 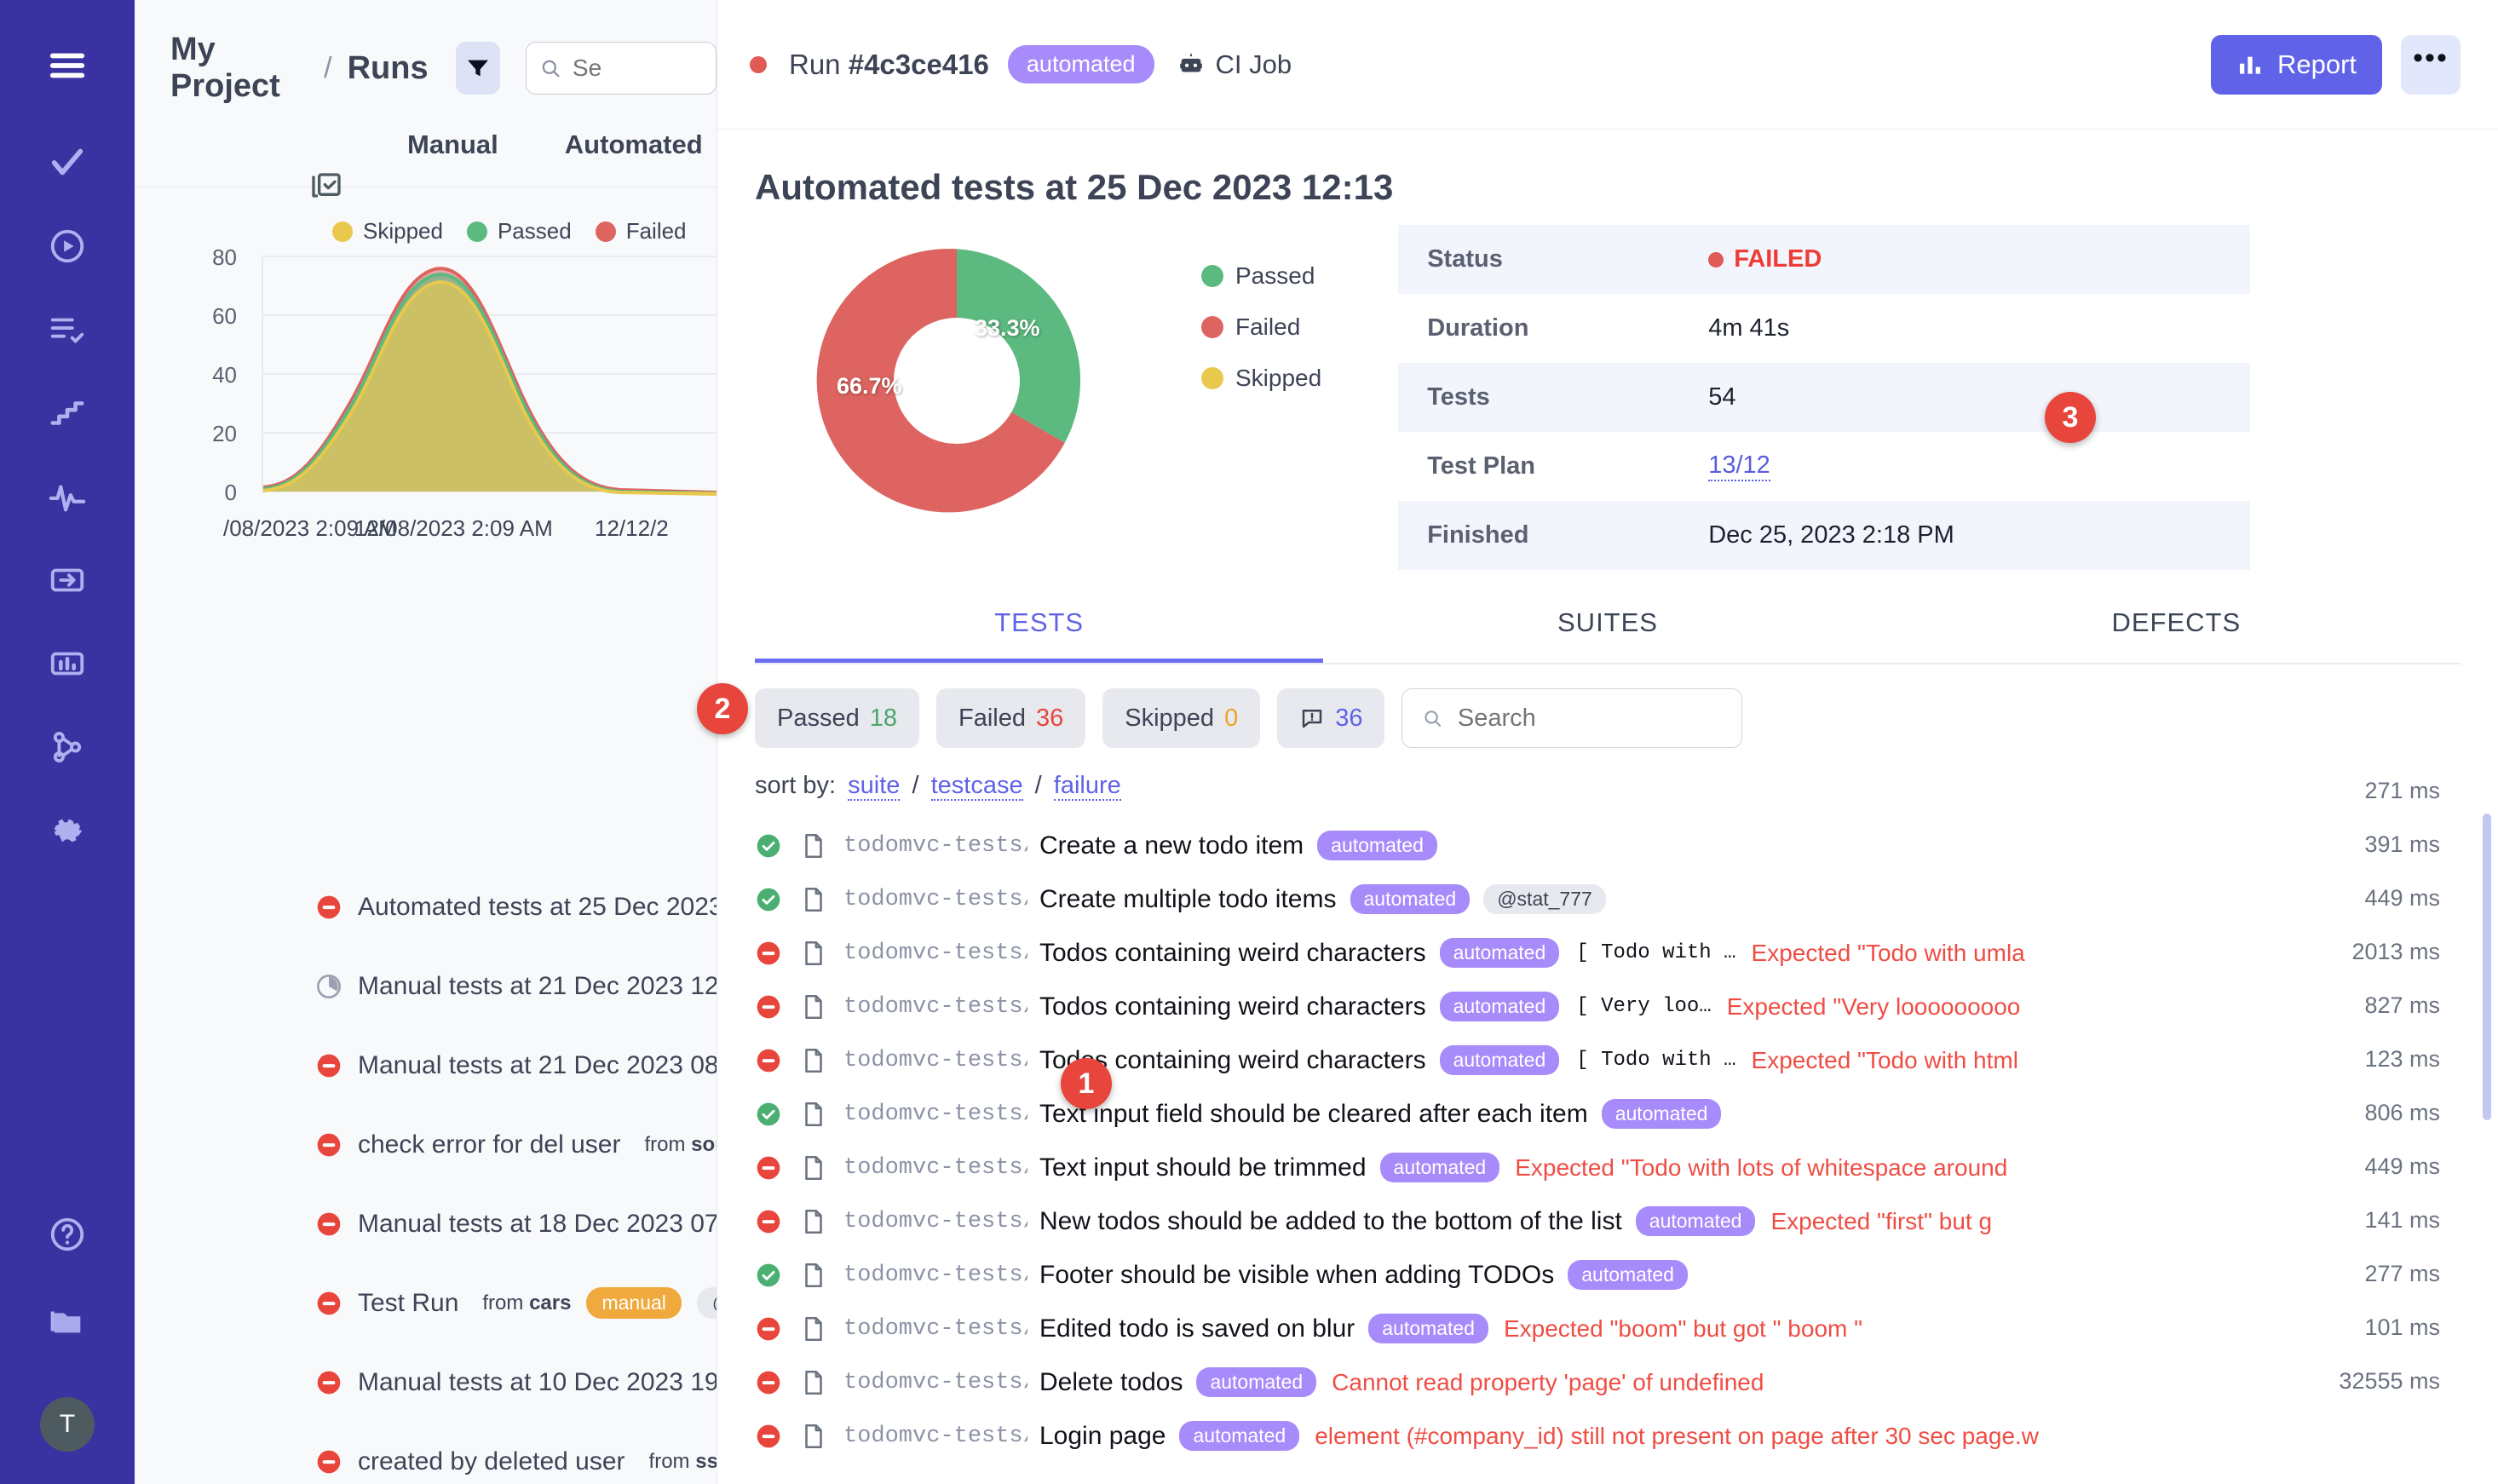 What do you see at coordinates (408, 1302) in the screenshot?
I see `run-item-name: Test Run` at bounding box center [408, 1302].